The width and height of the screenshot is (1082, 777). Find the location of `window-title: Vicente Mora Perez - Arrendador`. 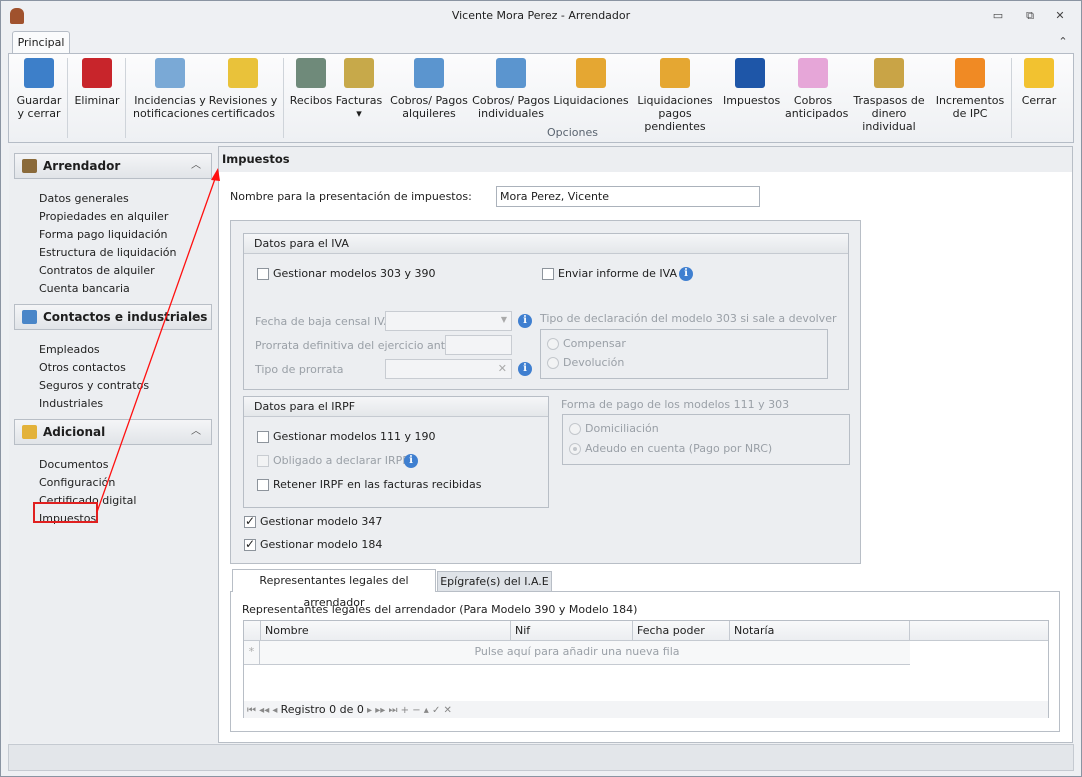

window-title: Vicente Mora Perez - Arrendador is located at coordinates (541, 15).